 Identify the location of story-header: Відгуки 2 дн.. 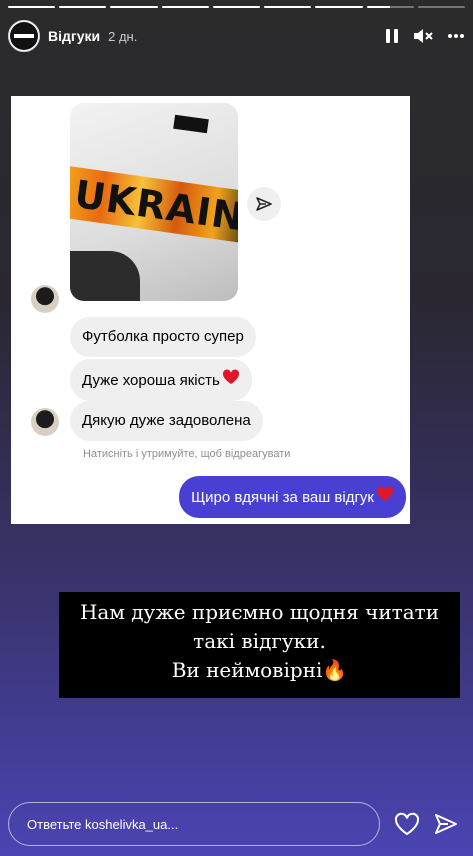
(236, 36).